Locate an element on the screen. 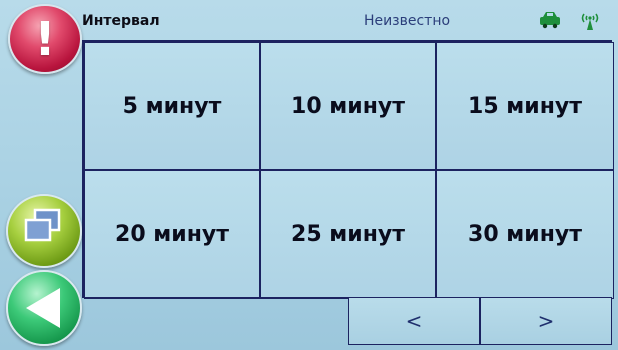 The height and width of the screenshot is (350, 618). interval-30-button: 30 минут is located at coordinates (525, 234).